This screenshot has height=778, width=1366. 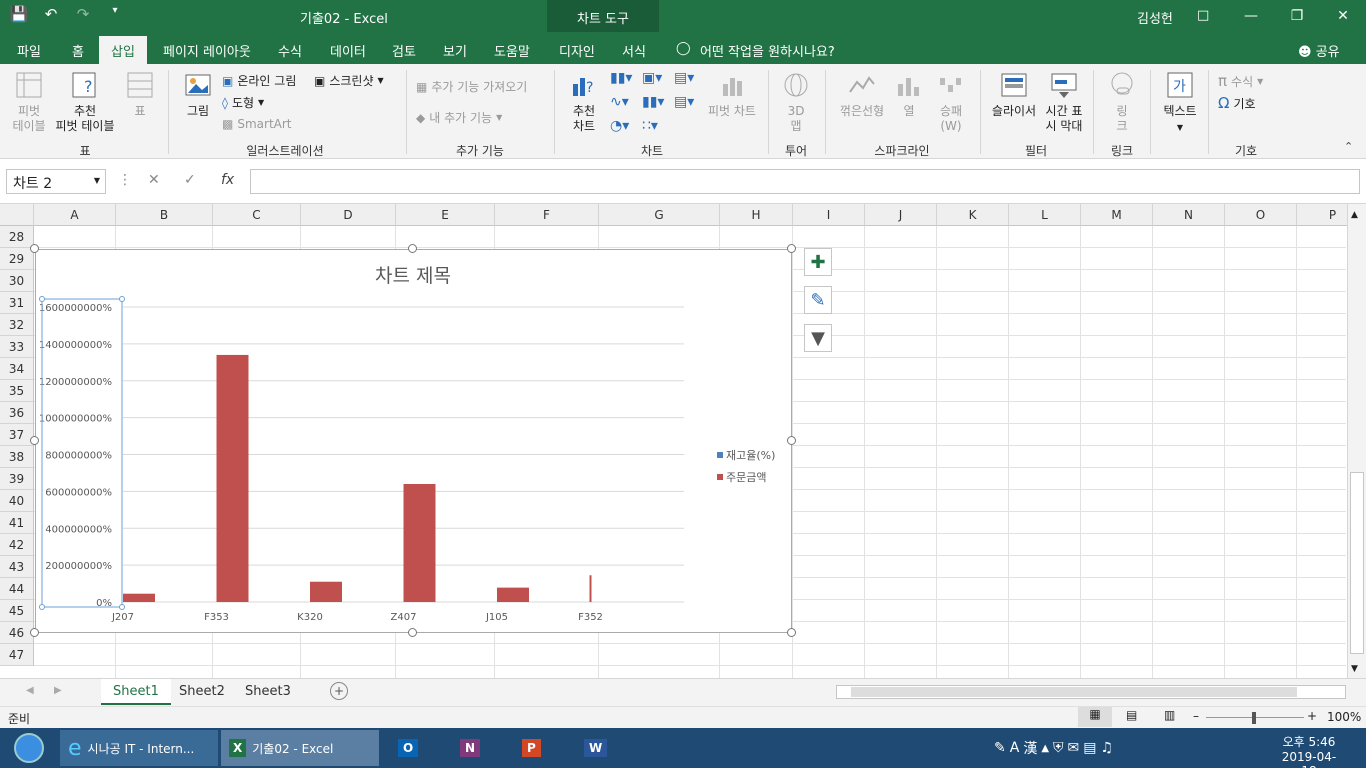 I want to click on security-icon: ⛨, so click(x=1058, y=748).